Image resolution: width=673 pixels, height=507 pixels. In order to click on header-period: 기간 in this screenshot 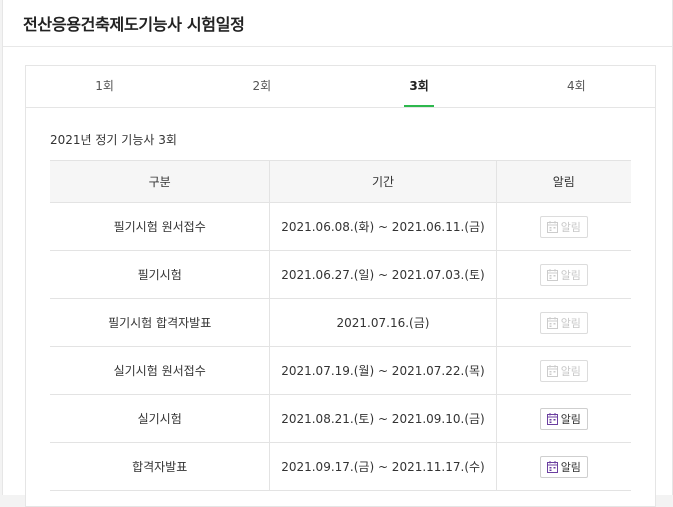, I will do `click(383, 181)`.